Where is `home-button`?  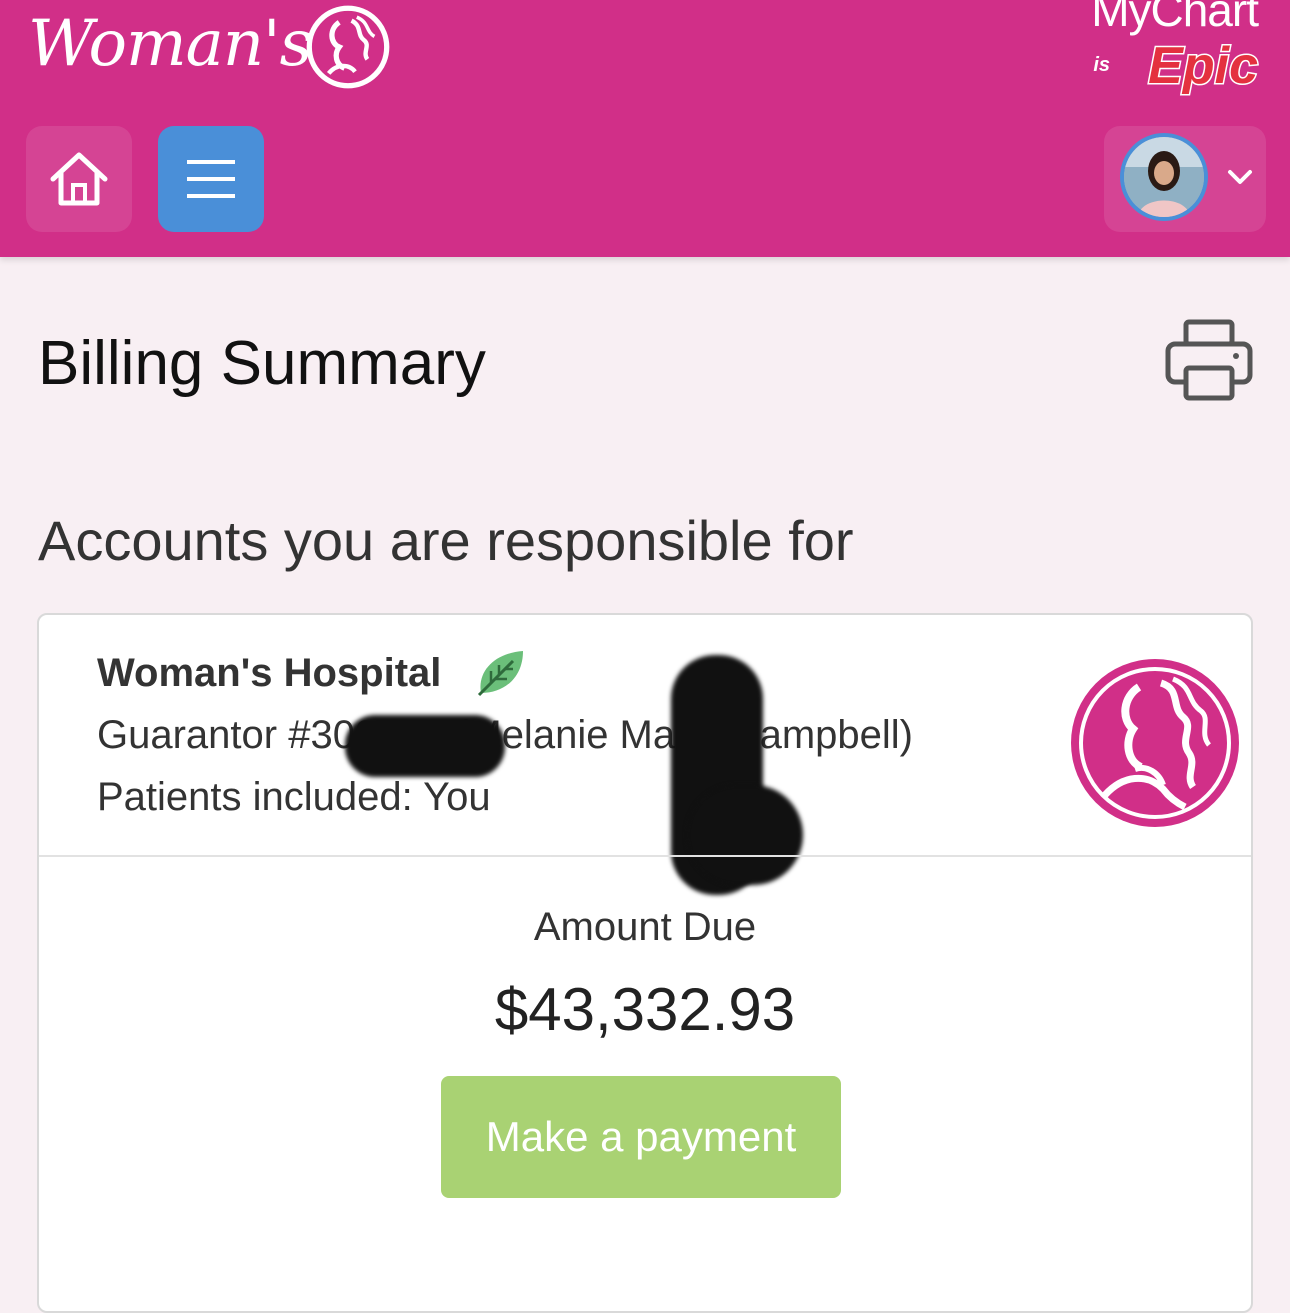 home-button is located at coordinates (79, 179).